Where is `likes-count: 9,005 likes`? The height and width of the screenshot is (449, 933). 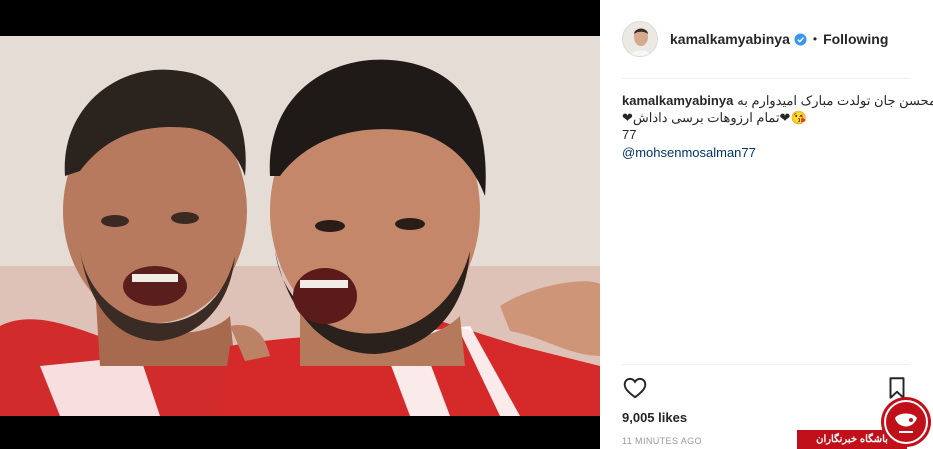 likes-count: 9,005 likes is located at coordinates (654, 417).